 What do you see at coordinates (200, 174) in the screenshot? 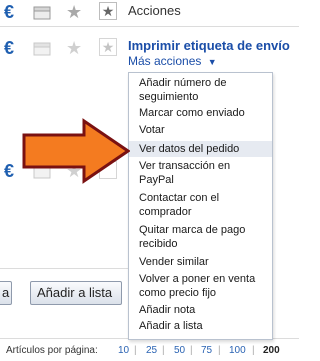
I see `menu-item-view-paypal-transaction: Ver transacción en PayPal` at bounding box center [200, 174].